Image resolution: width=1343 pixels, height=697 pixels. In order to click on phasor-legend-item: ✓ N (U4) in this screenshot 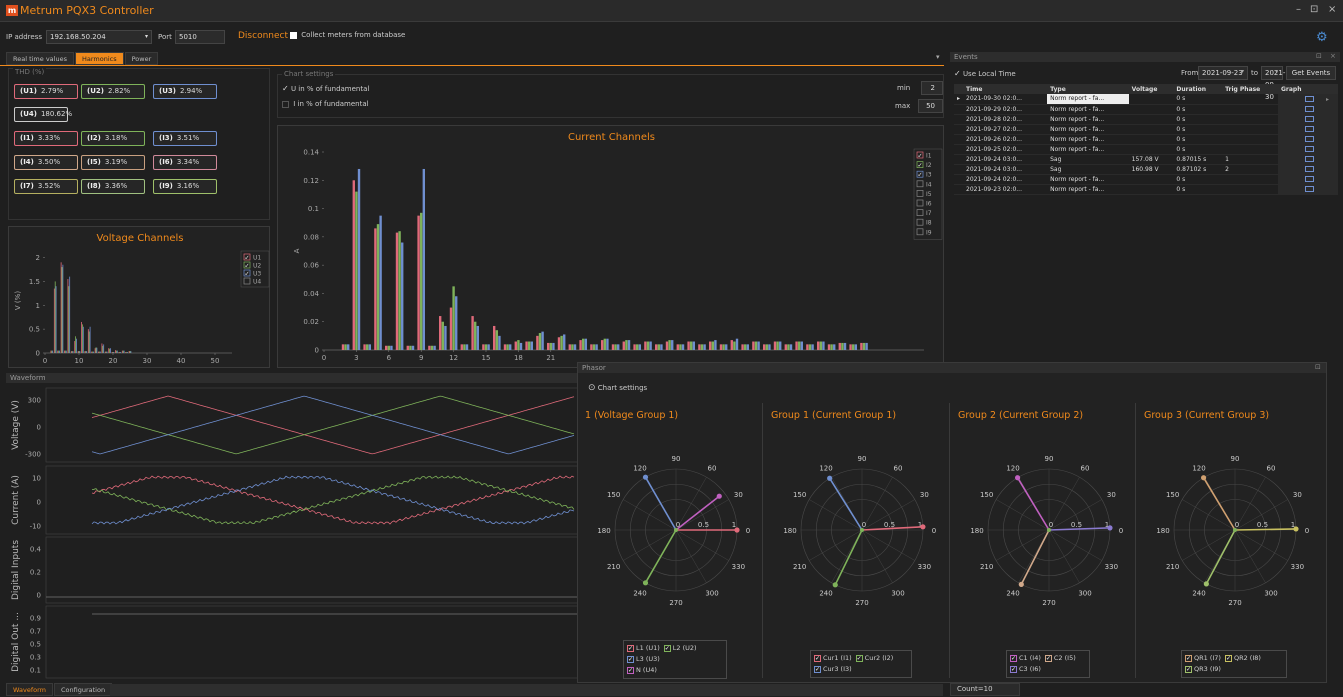, I will do `click(642, 670)`.